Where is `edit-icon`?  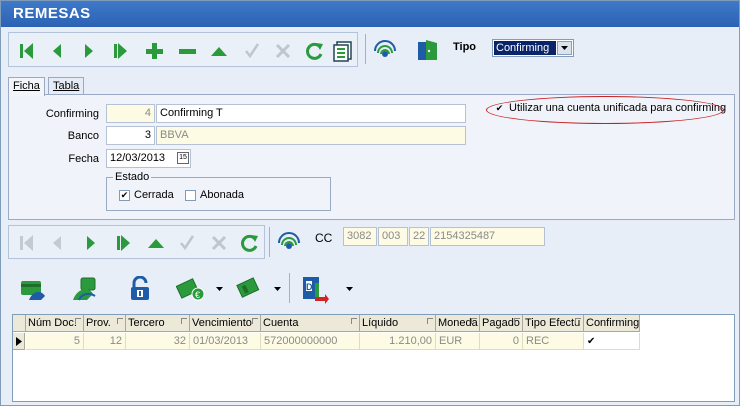
edit-icon is located at coordinates (156, 243).